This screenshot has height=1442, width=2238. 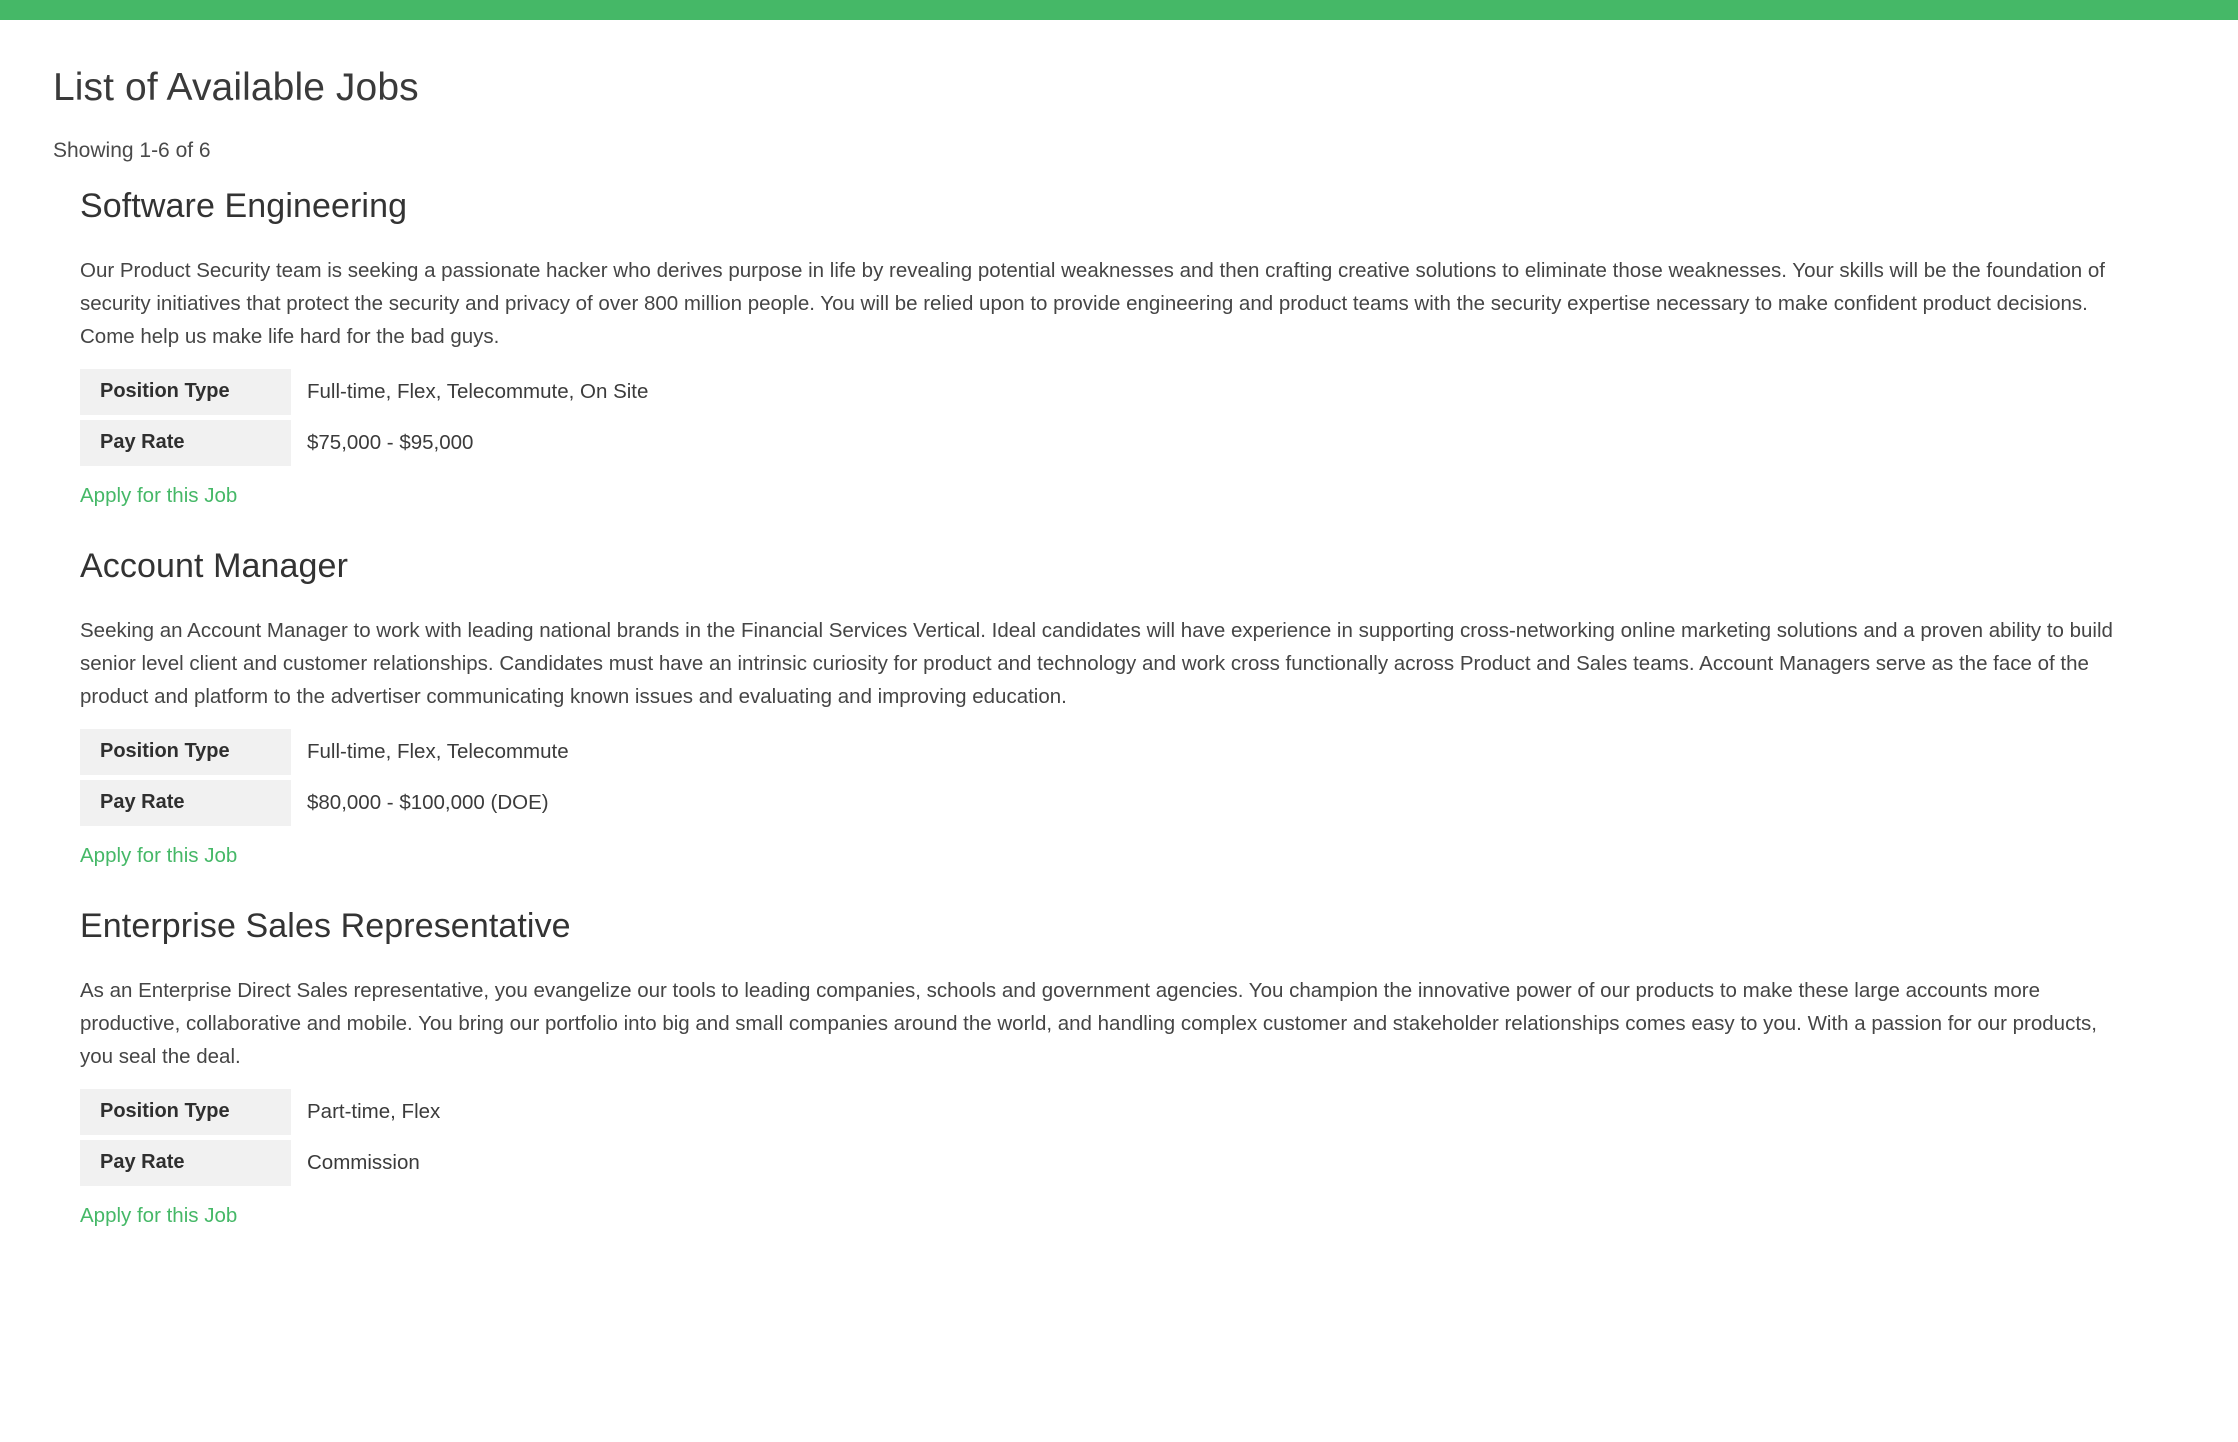 What do you see at coordinates (374, 1111) in the screenshot?
I see `position-type-value: Part-time, Flex` at bounding box center [374, 1111].